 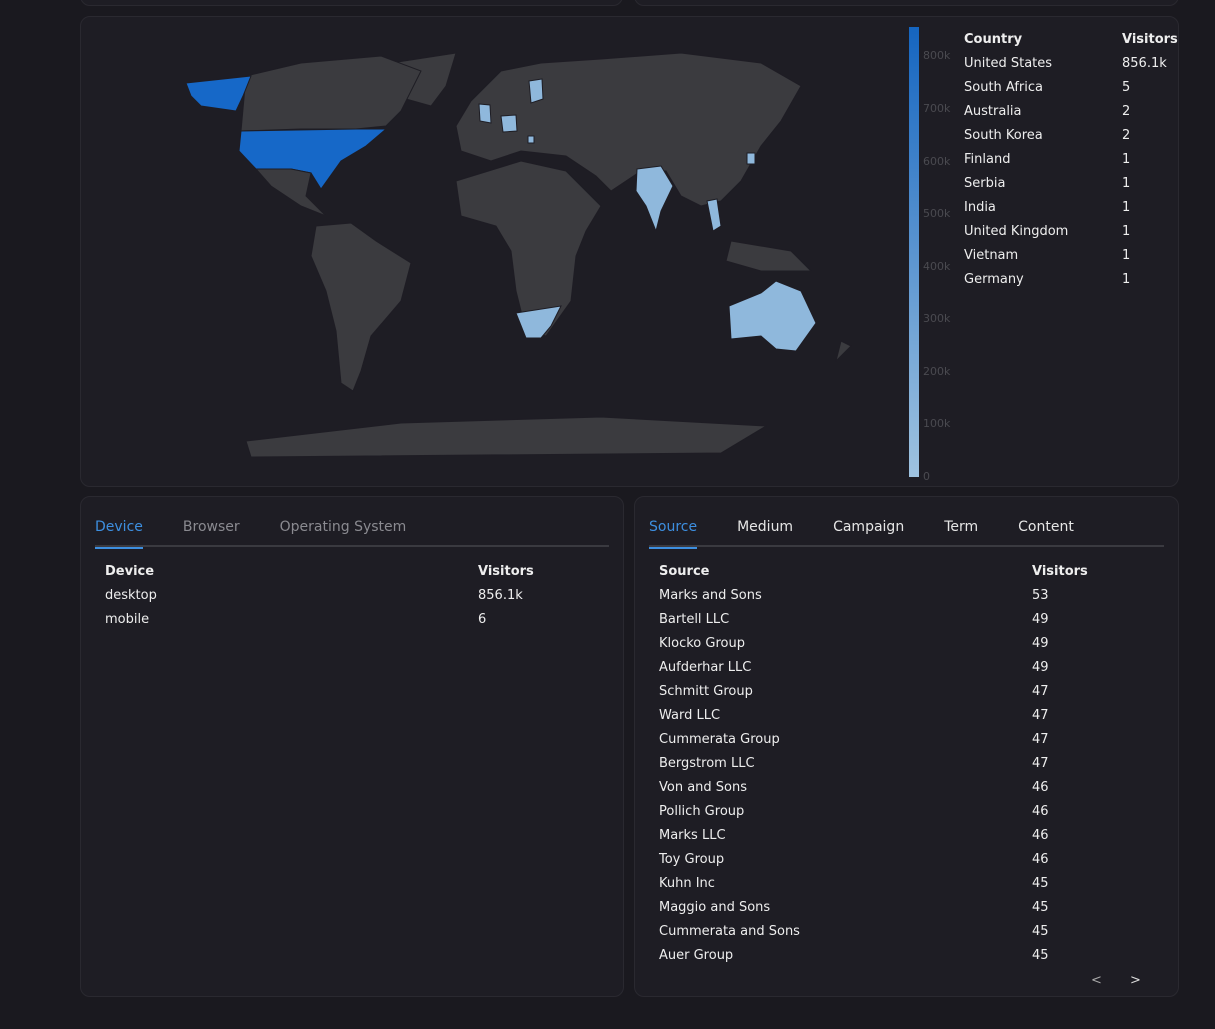 I want to click on table-row: South Korea 2, so click(x=1066, y=135).